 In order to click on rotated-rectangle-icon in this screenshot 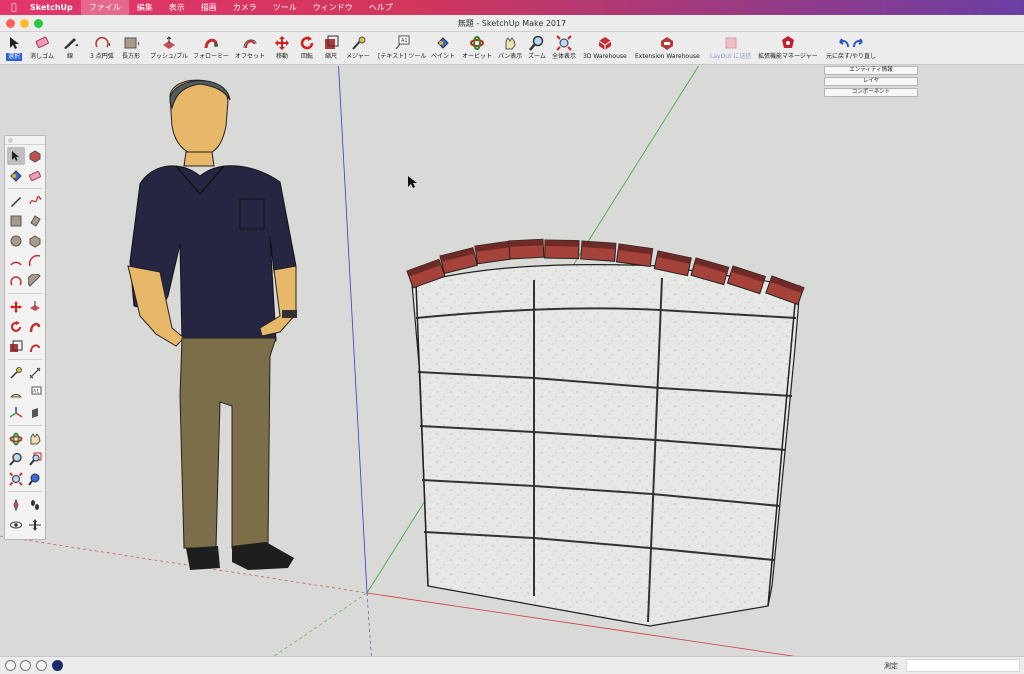, I will do `click(35, 221)`.